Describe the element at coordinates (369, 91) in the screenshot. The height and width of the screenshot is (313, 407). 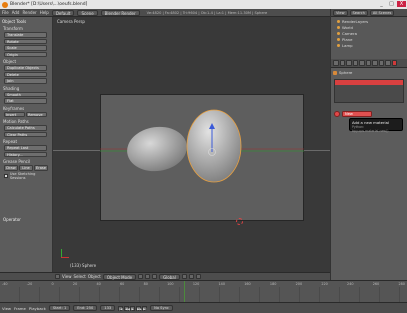
I see `material-slot-list` at that location.